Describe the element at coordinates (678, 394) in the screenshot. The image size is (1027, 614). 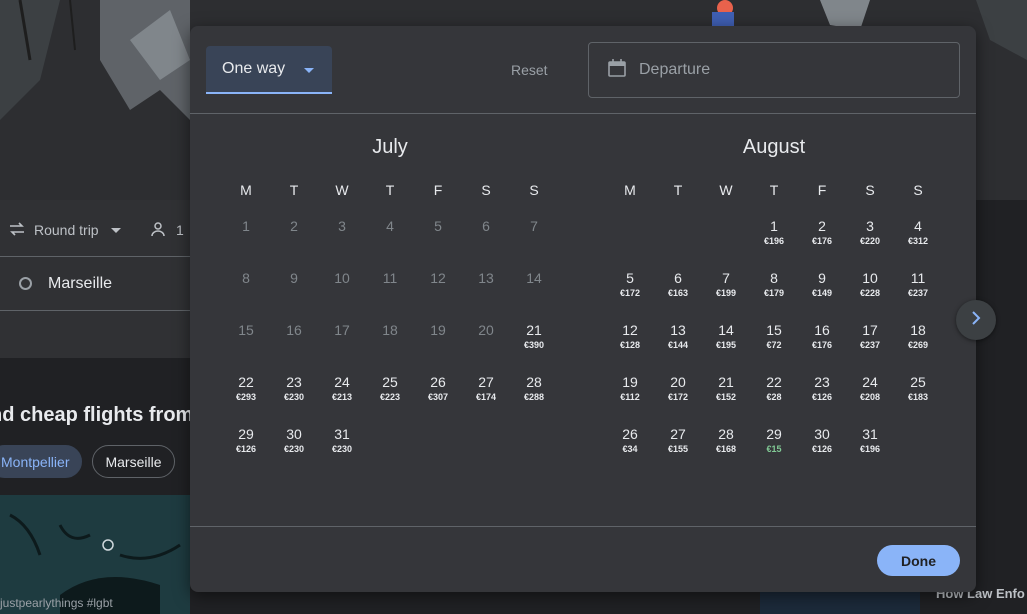
I see `day-cell: 20 €172` at that location.